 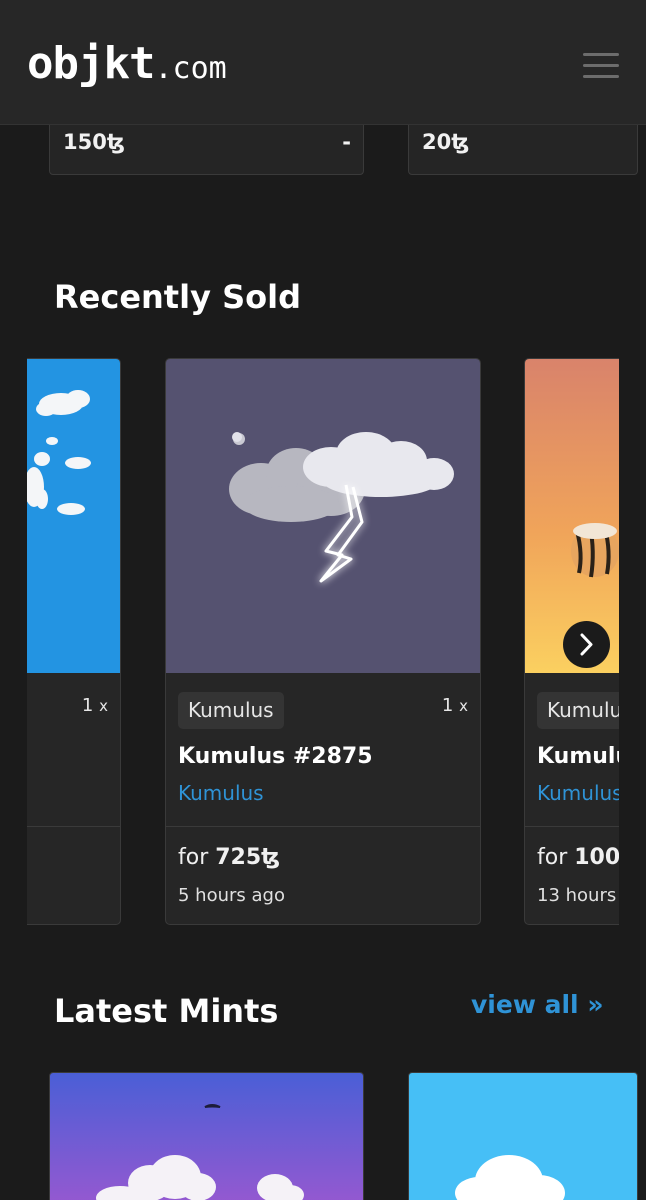 I want to click on hamburger-menu-icon, so click(x=601, y=66).